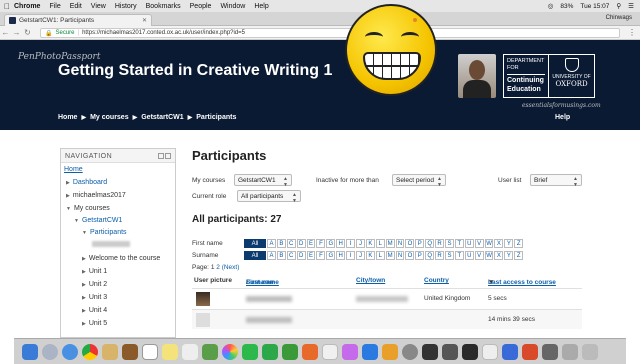 This screenshot has width=640, height=364. I want to click on first-name-all-button: All, so click(255, 243).